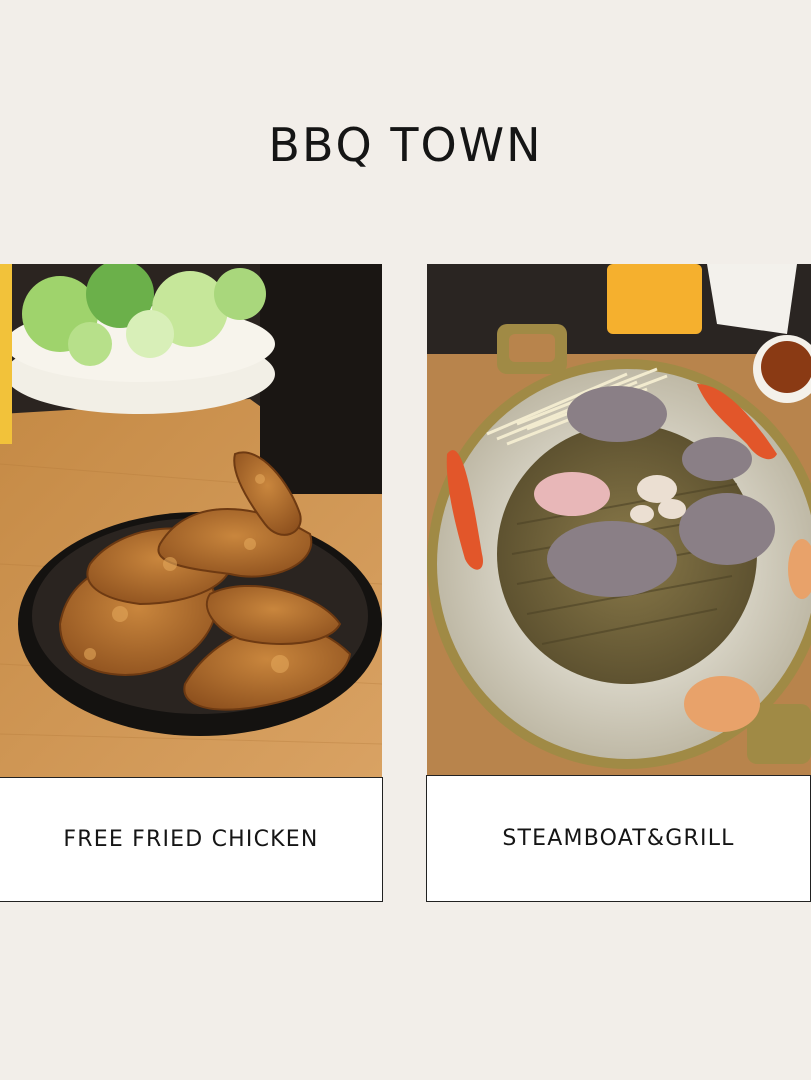  I want to click on caption-box-steamboat: STEAMBOAT&GRILL, so click(618, 838).